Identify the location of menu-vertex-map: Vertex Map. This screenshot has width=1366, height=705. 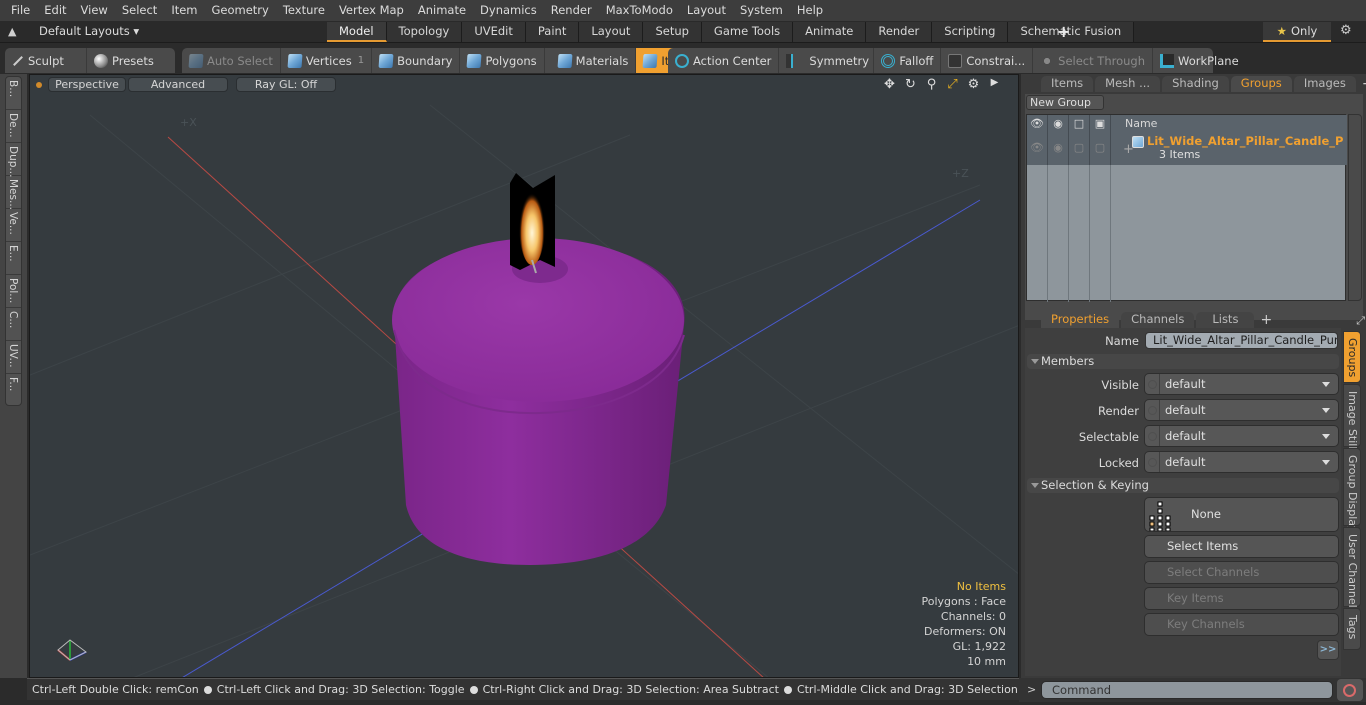
(371, 10).